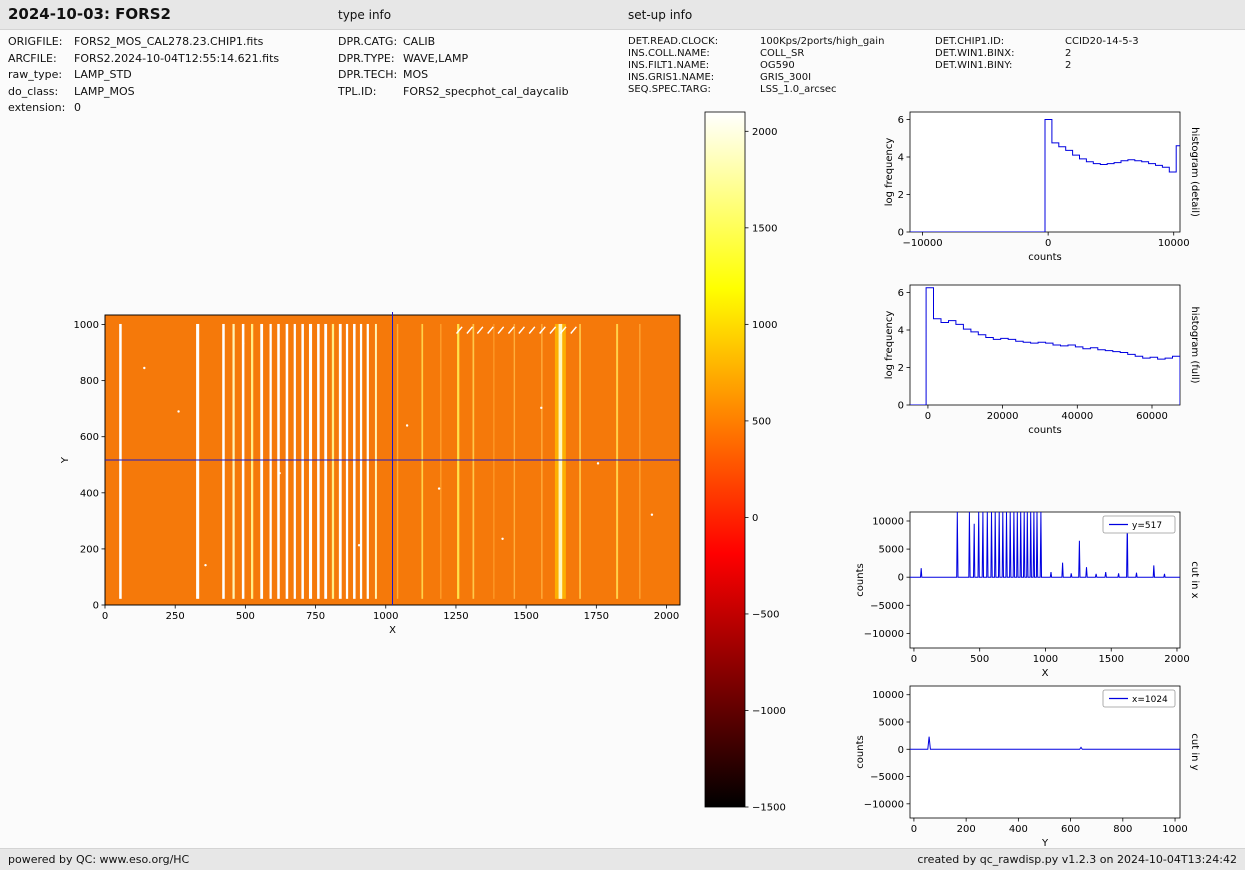 The height and width of the screenshot is (870, 1245). What do you see at coordinates (769, 711) in the screenshot?
I see `svg-text: −1000` at bounding box center [769, 711].